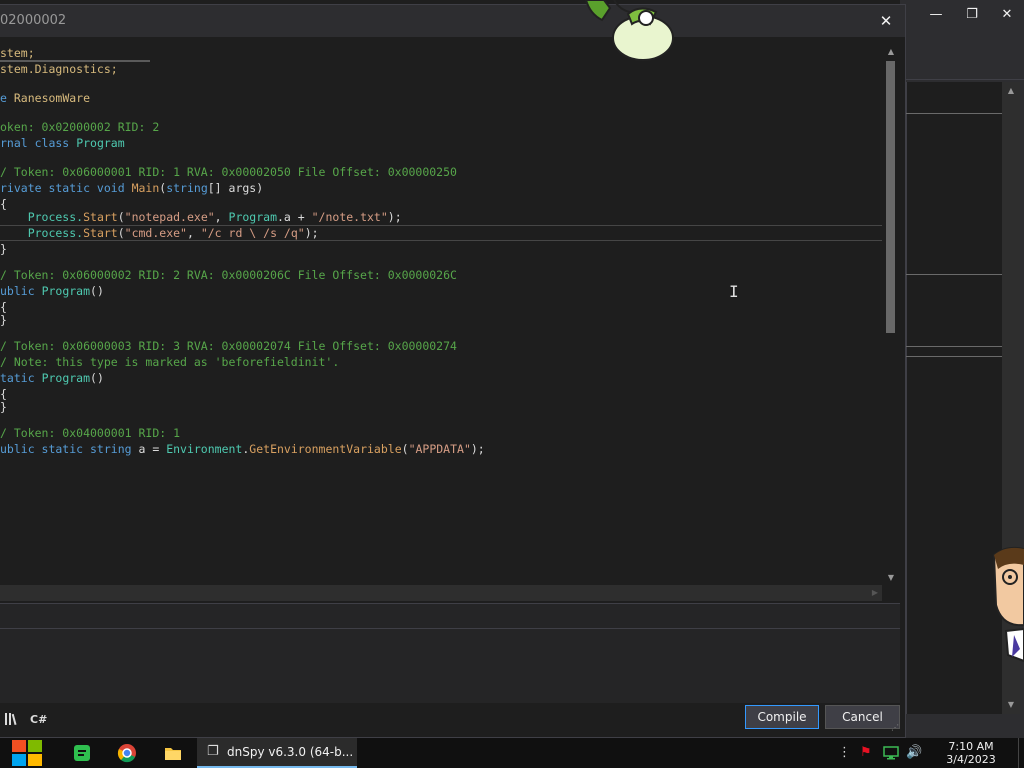 The image size is (1024, 768). Describe the element at coordinates (452, 21) in the screenshot. I see `dialog-titlebar: 02000002 ✕` at that location.